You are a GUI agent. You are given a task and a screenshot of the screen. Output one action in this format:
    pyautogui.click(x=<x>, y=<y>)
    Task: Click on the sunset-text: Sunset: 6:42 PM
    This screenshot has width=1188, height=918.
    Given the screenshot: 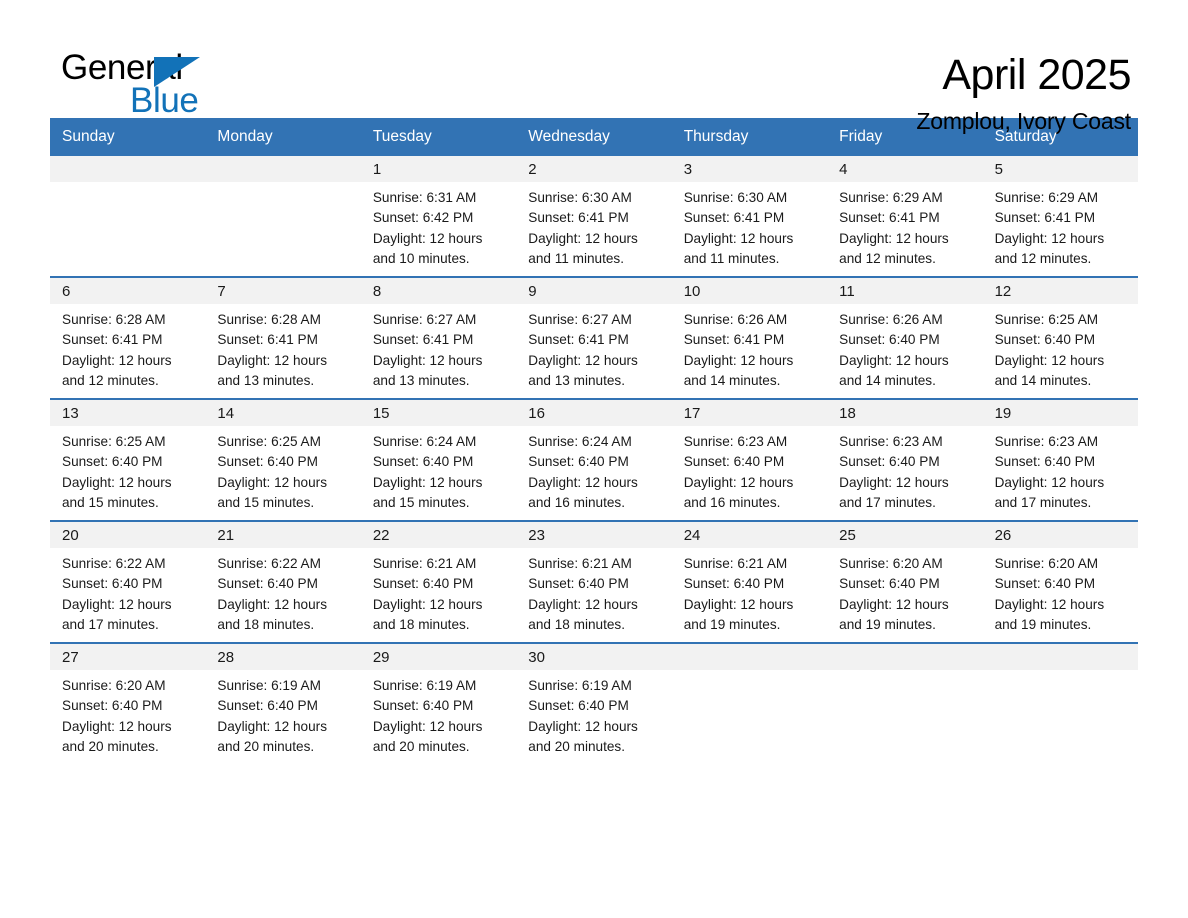 What is the action you would take?
    pyautogui.click(x=423, y=218)
    